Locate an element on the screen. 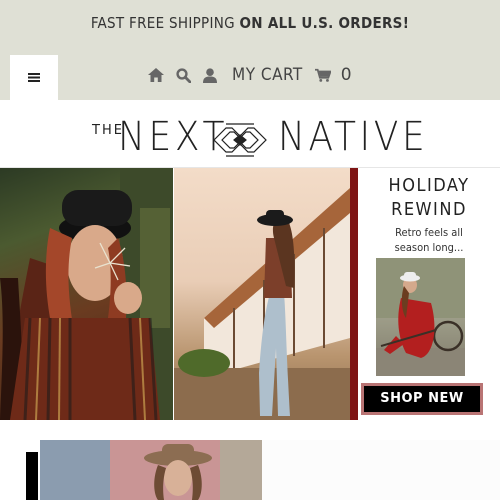 This screenshot has height=500, width=500. user-icon is located at coordinates (210, 75).